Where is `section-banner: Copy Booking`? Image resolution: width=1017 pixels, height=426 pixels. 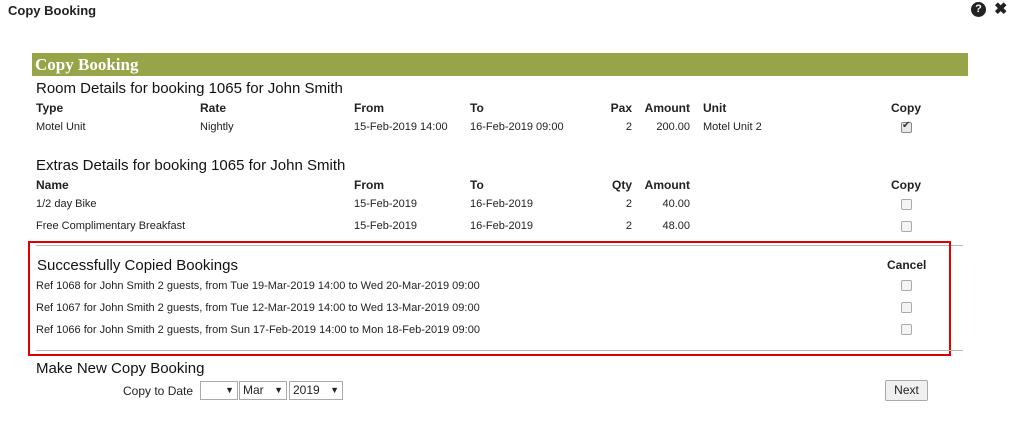 section-banner: Copy Booking is located at coordinates (500, 64).